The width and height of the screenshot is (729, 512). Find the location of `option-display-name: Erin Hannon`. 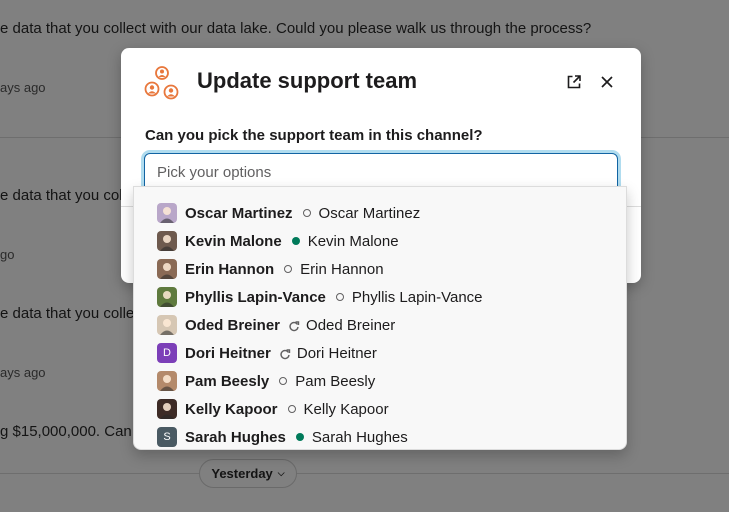

option-display-name: Erin Hannon is located at coordinates (230, 269).